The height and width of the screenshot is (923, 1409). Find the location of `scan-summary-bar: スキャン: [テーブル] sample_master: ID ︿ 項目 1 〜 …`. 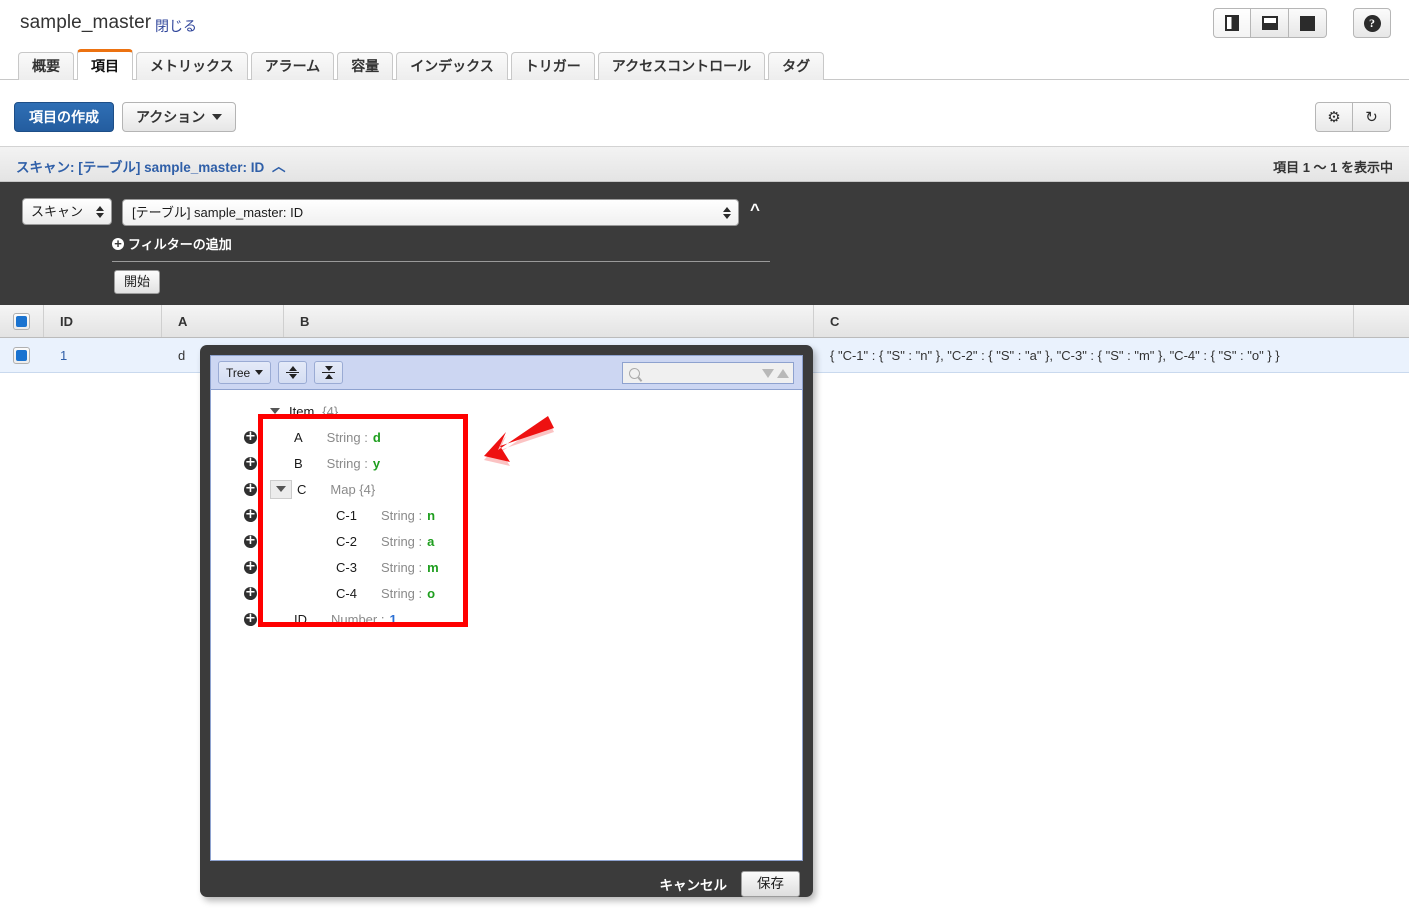

scan-summary-bar: スキャン: [テーブル] sample_master: ID ︿ 項目 1 〜 … is located at coordinates (704, 164).